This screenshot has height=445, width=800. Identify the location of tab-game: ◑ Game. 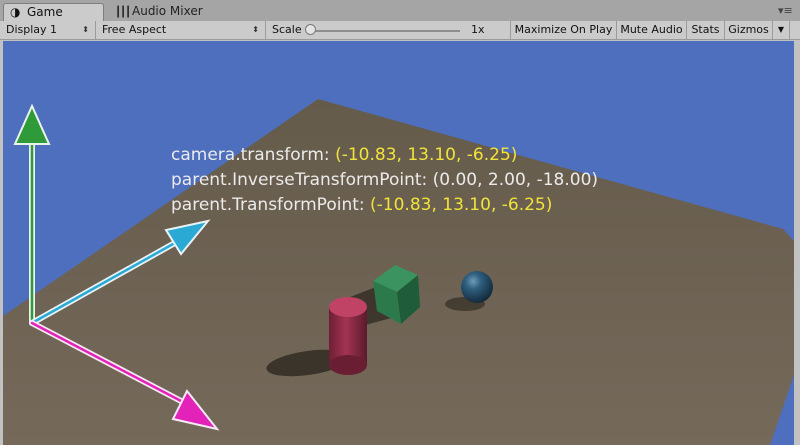
(53, 12).